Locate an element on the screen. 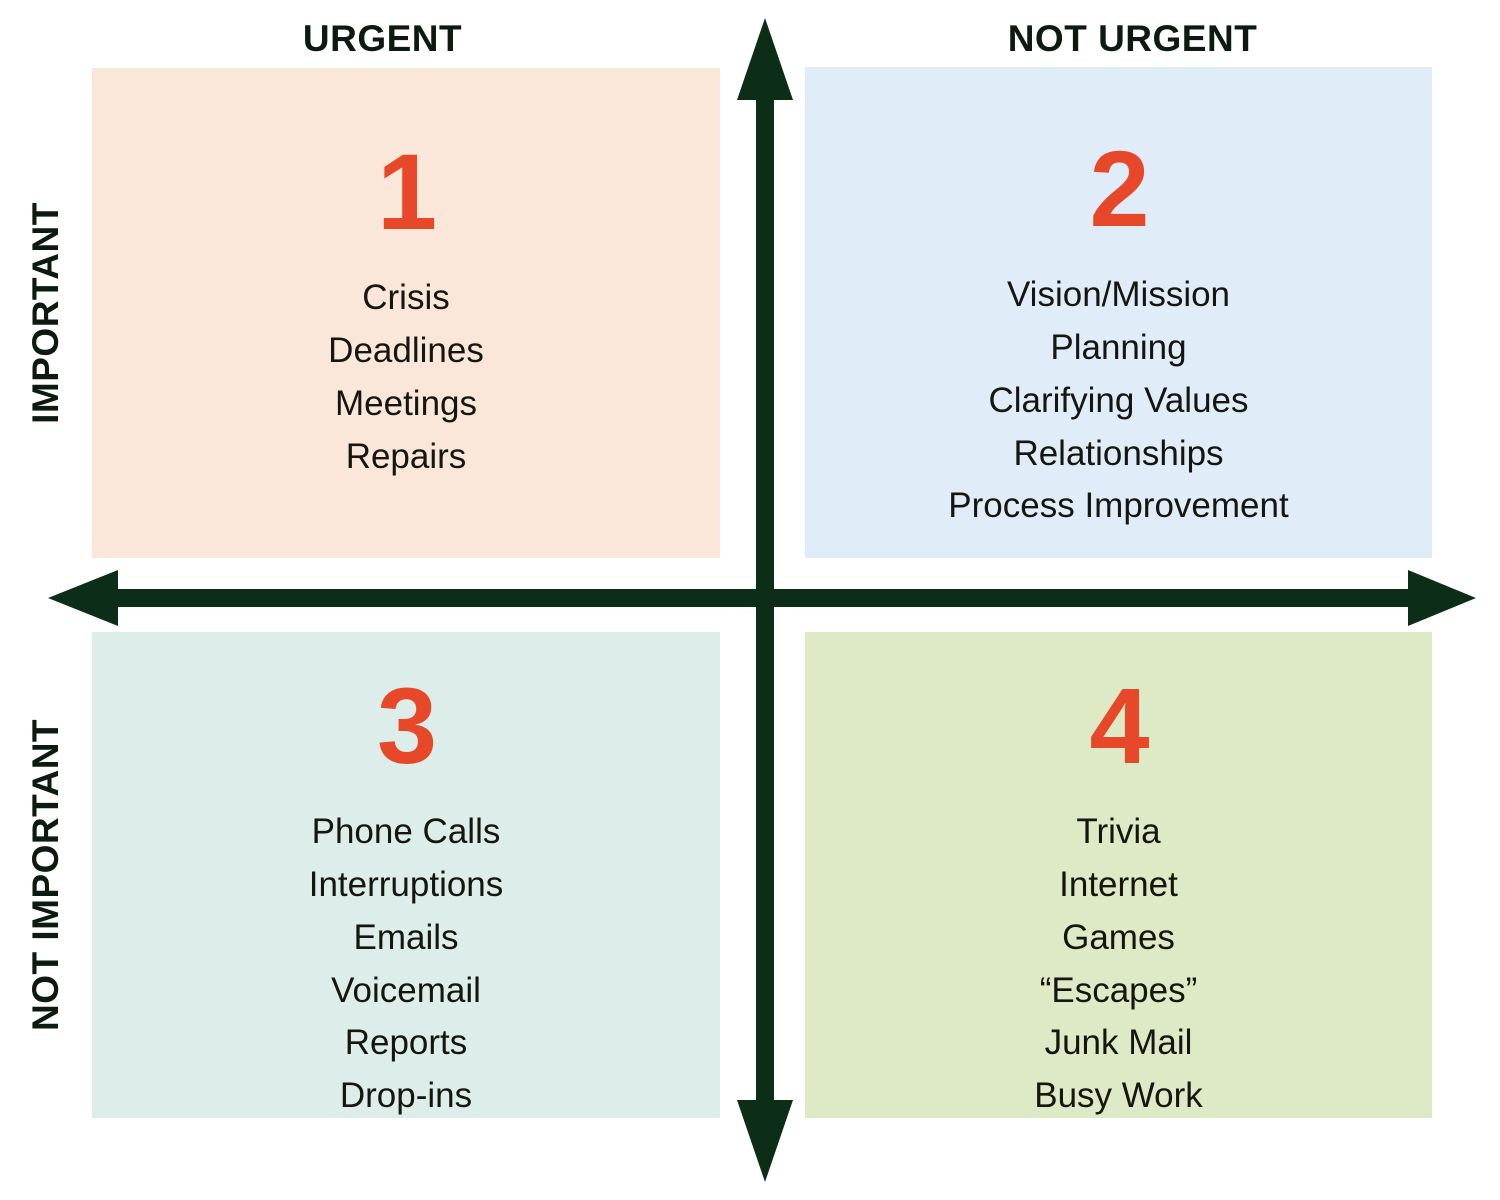 Image resolution: width=1500 pixels, height=1200 pixels. row-header-important: IMPORTANT is located at coordinates (45, 313).